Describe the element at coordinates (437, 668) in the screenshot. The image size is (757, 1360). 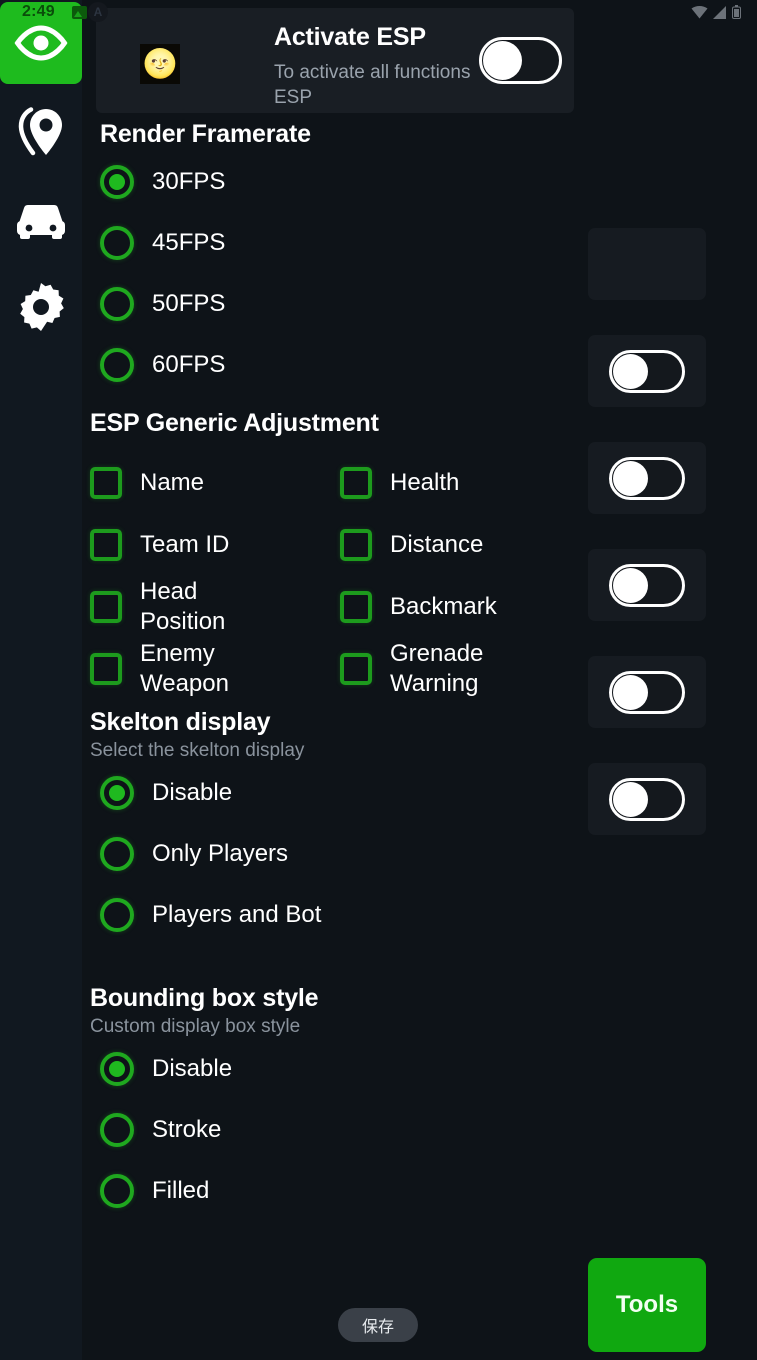
I see `checkbox-label: Grenade Warning` at that location.